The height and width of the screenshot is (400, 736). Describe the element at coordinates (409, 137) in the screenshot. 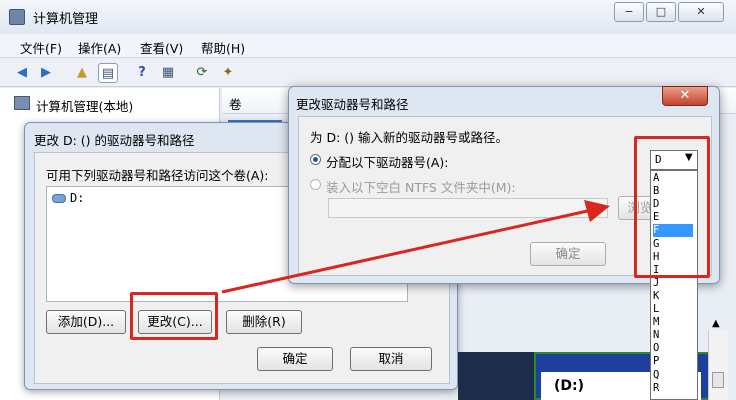

I see `assign-prompt: 为 D: () 输入新的驱动器号或路径。` at that location.